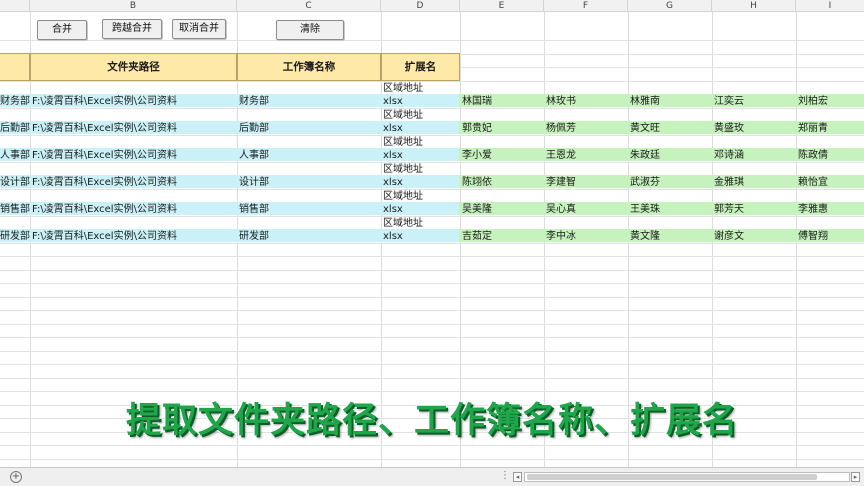 This screenshot has width=864, height=486. What do you see at coordinates (586, 236) in the screenshot?
I see `cell-name: 李中冰` at bounding box center [586, 236].